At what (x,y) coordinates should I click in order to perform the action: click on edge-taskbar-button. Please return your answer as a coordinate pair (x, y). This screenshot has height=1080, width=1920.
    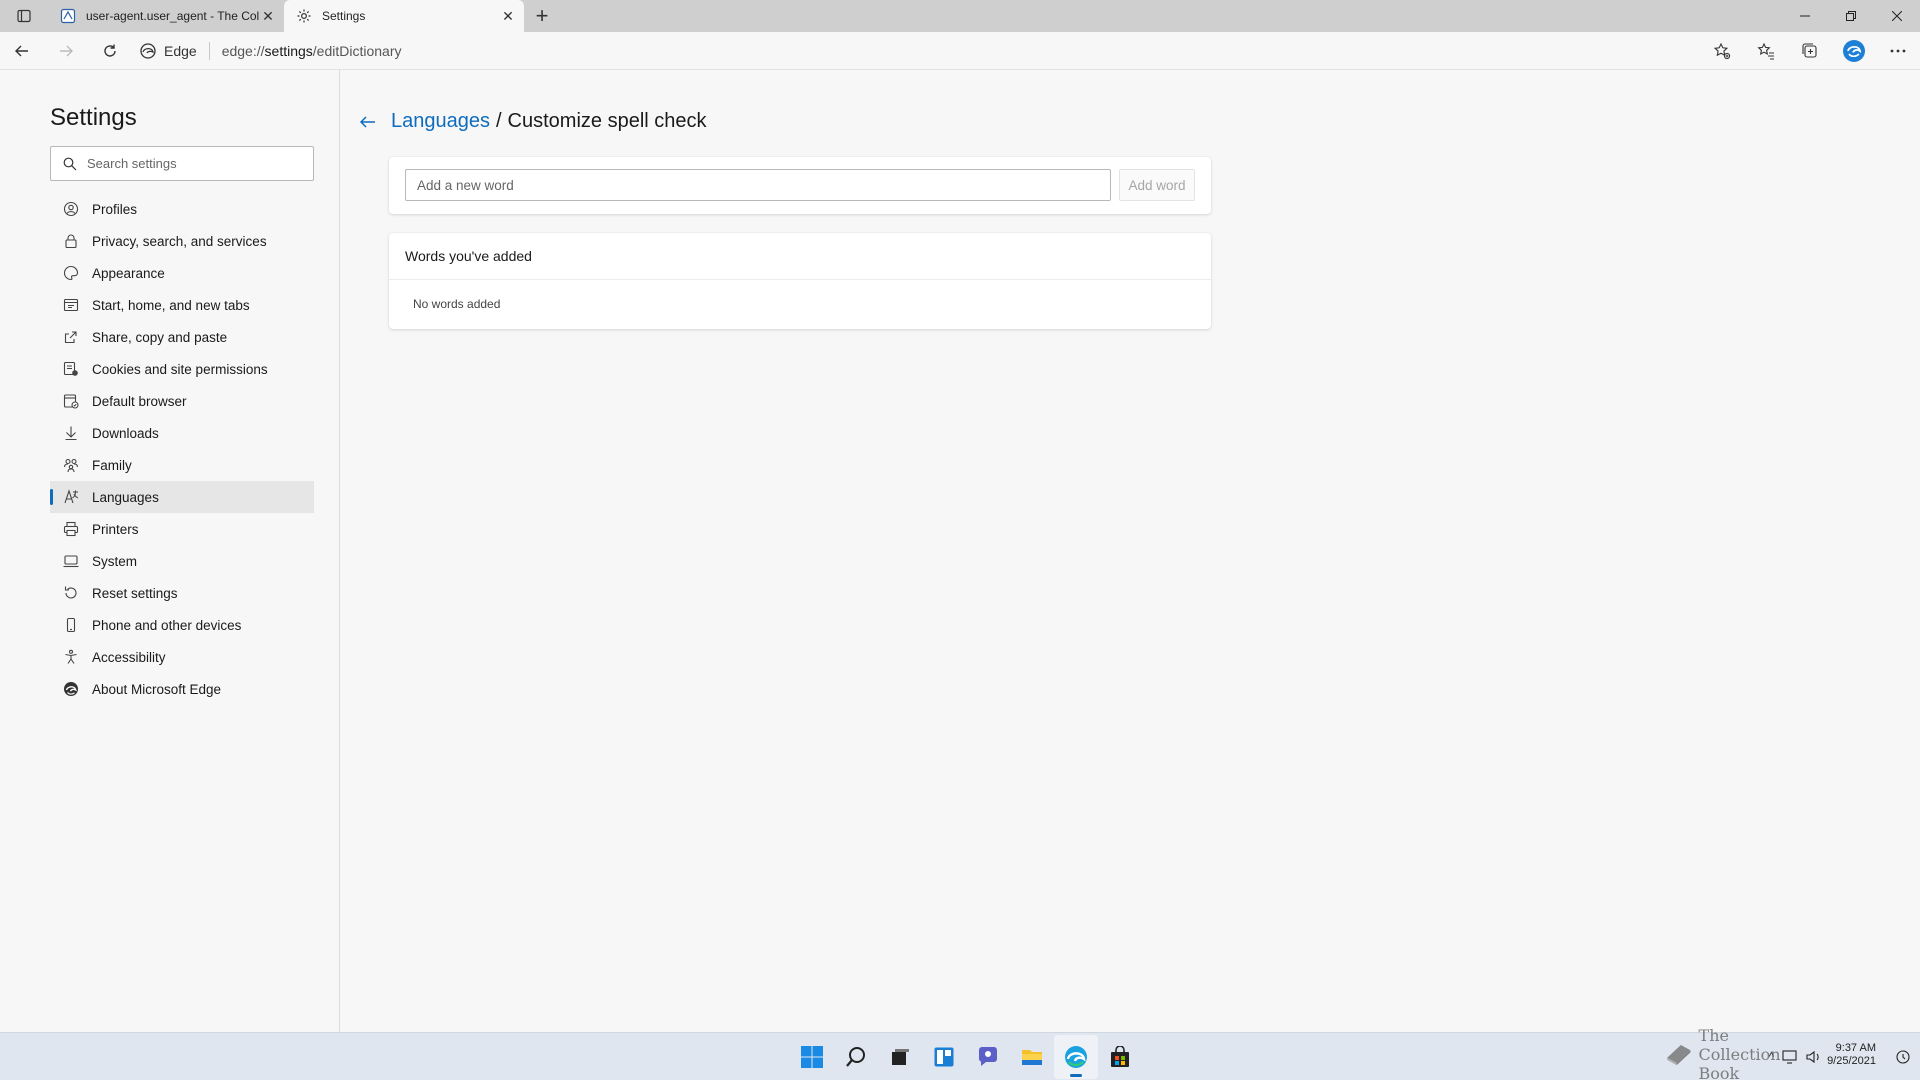
    Looking at the image, I should click on (1076, 1057).